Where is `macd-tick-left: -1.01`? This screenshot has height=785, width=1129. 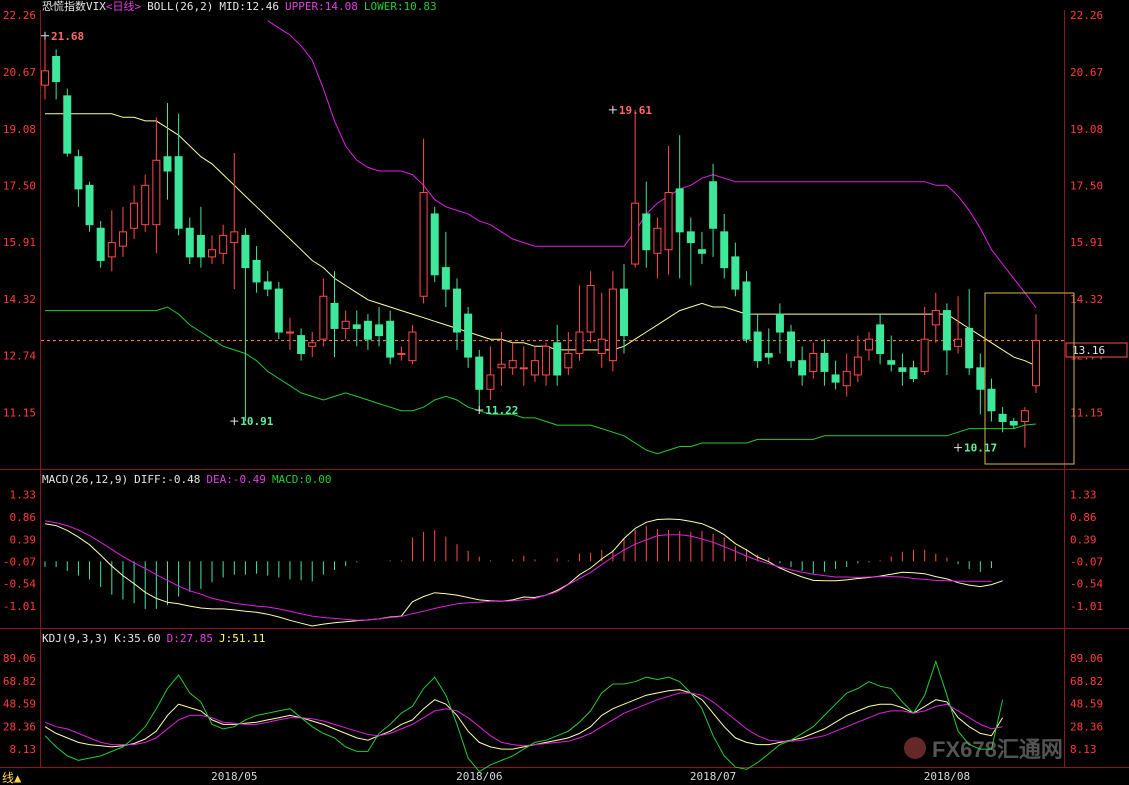 macd-tick-left: -1.01 is located at coordinates (19, 606).